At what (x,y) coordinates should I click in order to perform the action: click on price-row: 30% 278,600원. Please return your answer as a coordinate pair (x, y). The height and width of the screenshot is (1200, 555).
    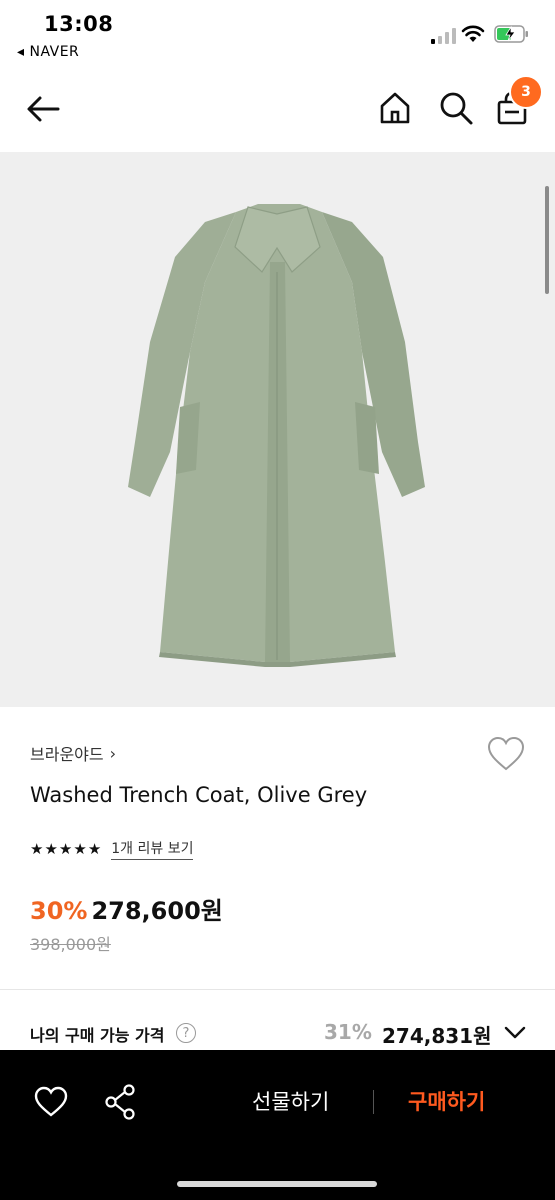
    Looking at the image, I should click on (126, 908).